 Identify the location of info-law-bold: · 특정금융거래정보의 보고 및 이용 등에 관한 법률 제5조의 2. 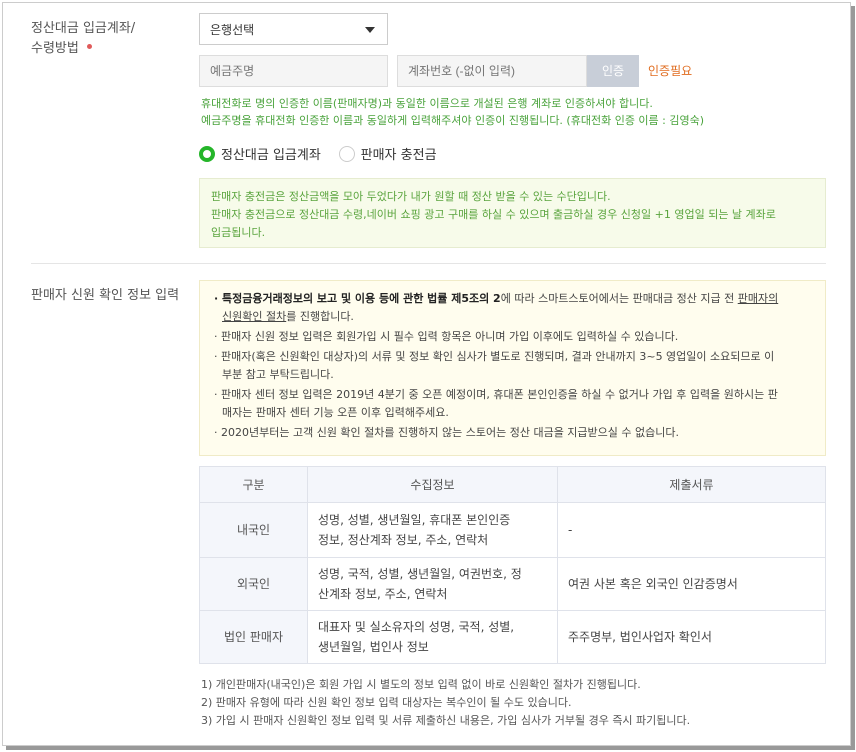
(357, 298).